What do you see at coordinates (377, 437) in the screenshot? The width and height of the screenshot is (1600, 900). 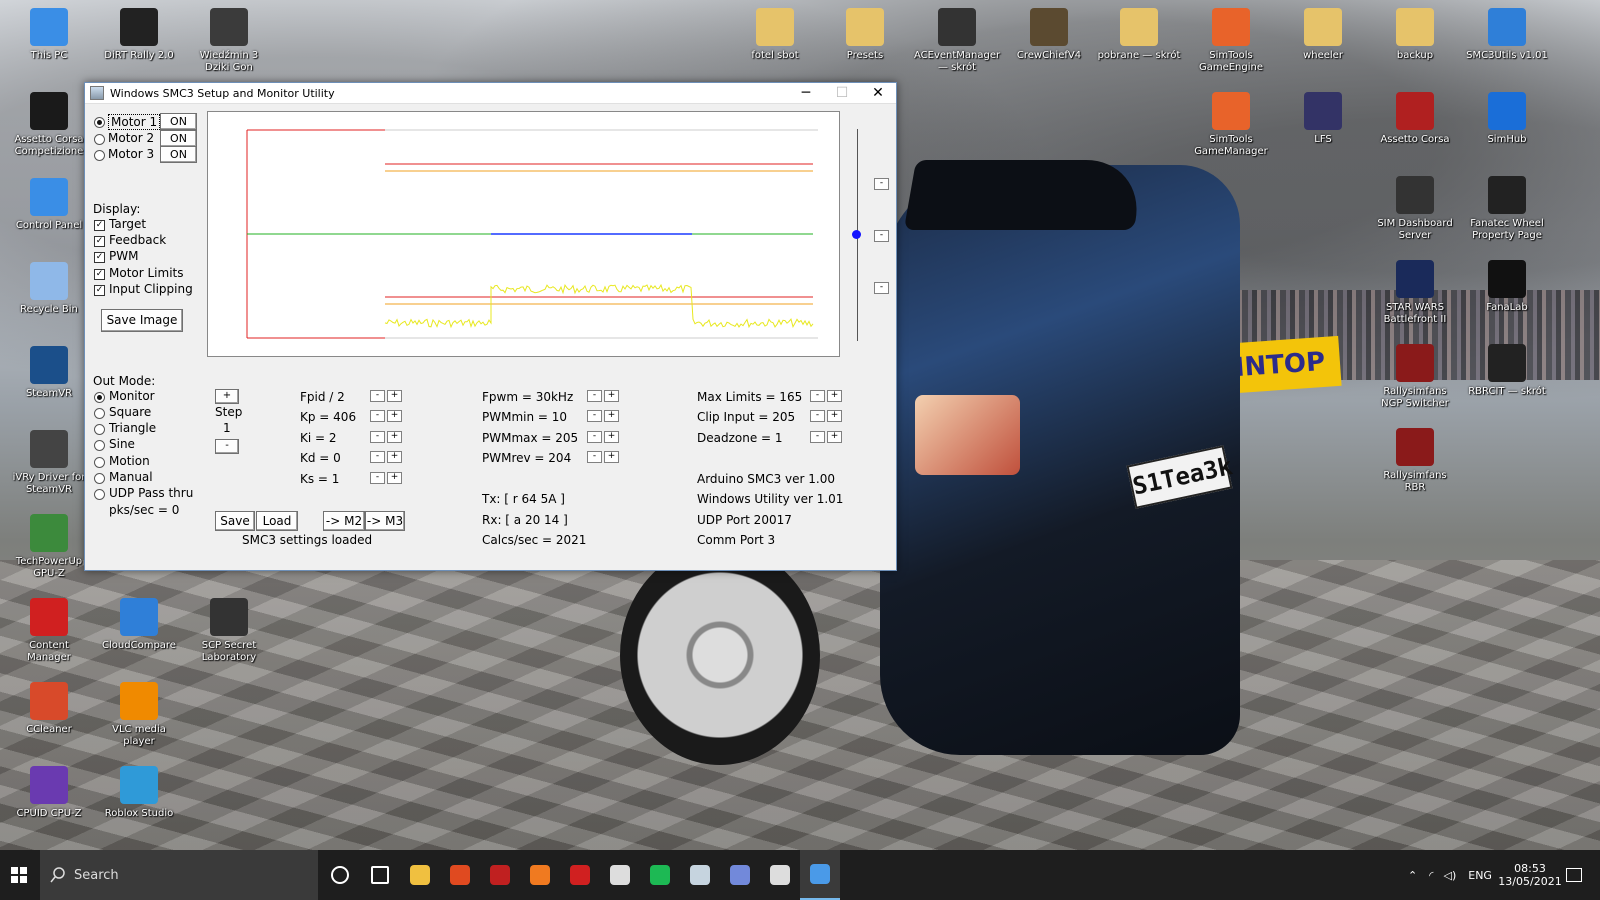 I see `ki-minus-button: -` at bounding box center [377, 437].